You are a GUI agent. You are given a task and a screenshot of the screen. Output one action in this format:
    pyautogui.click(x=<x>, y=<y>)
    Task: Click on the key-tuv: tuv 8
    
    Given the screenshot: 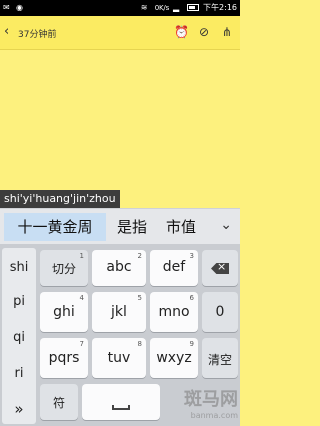 What is the action you would take?
    pyautogui.click(x=119, y=358)
    